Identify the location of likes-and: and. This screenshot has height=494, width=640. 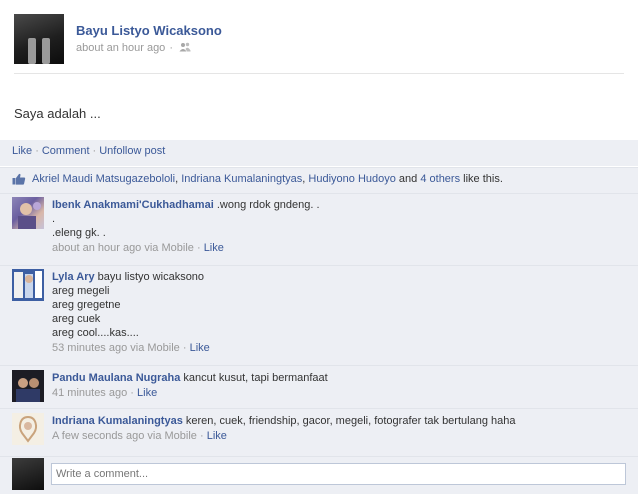
(408, 179).